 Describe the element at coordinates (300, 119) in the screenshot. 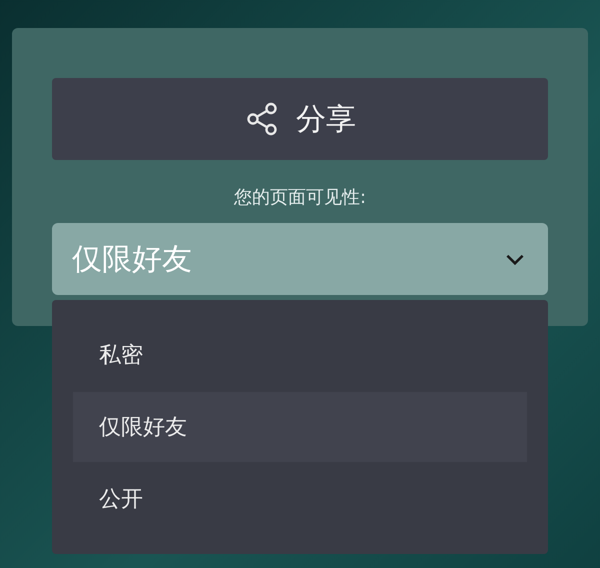

I see `share-button: 分享` at that location.